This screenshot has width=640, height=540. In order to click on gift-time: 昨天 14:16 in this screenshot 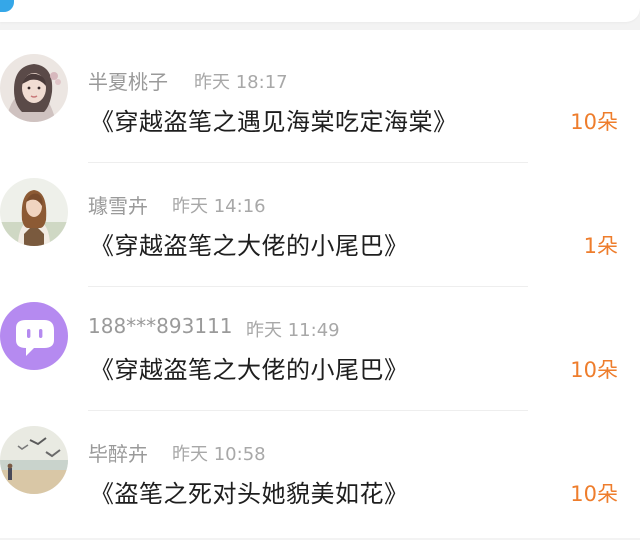, I will do `click(219, 206)`.